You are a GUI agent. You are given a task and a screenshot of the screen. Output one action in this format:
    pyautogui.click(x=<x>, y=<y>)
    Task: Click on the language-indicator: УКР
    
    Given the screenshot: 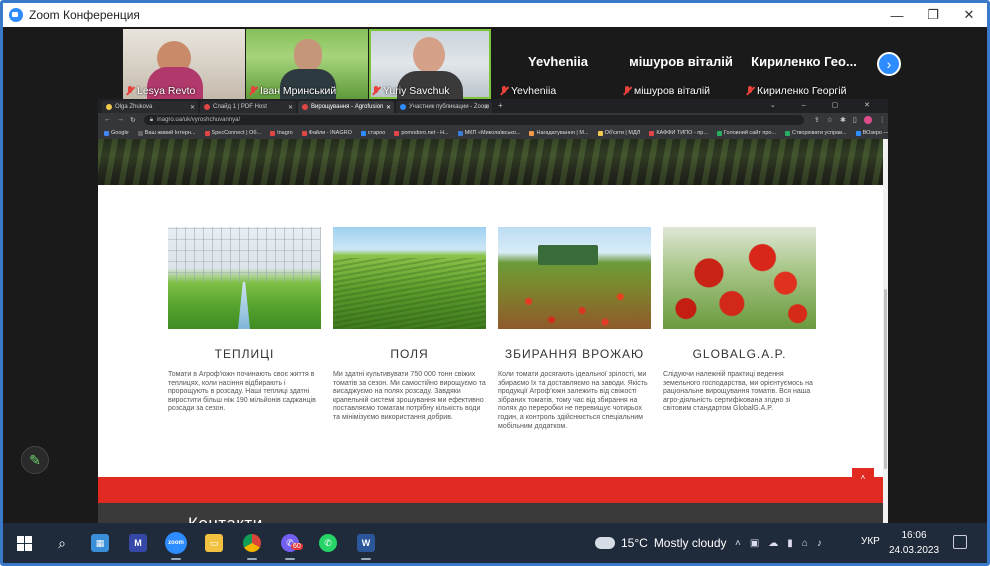 What is the action you would take?
    pyautogui.click(x=870, y=541)
    